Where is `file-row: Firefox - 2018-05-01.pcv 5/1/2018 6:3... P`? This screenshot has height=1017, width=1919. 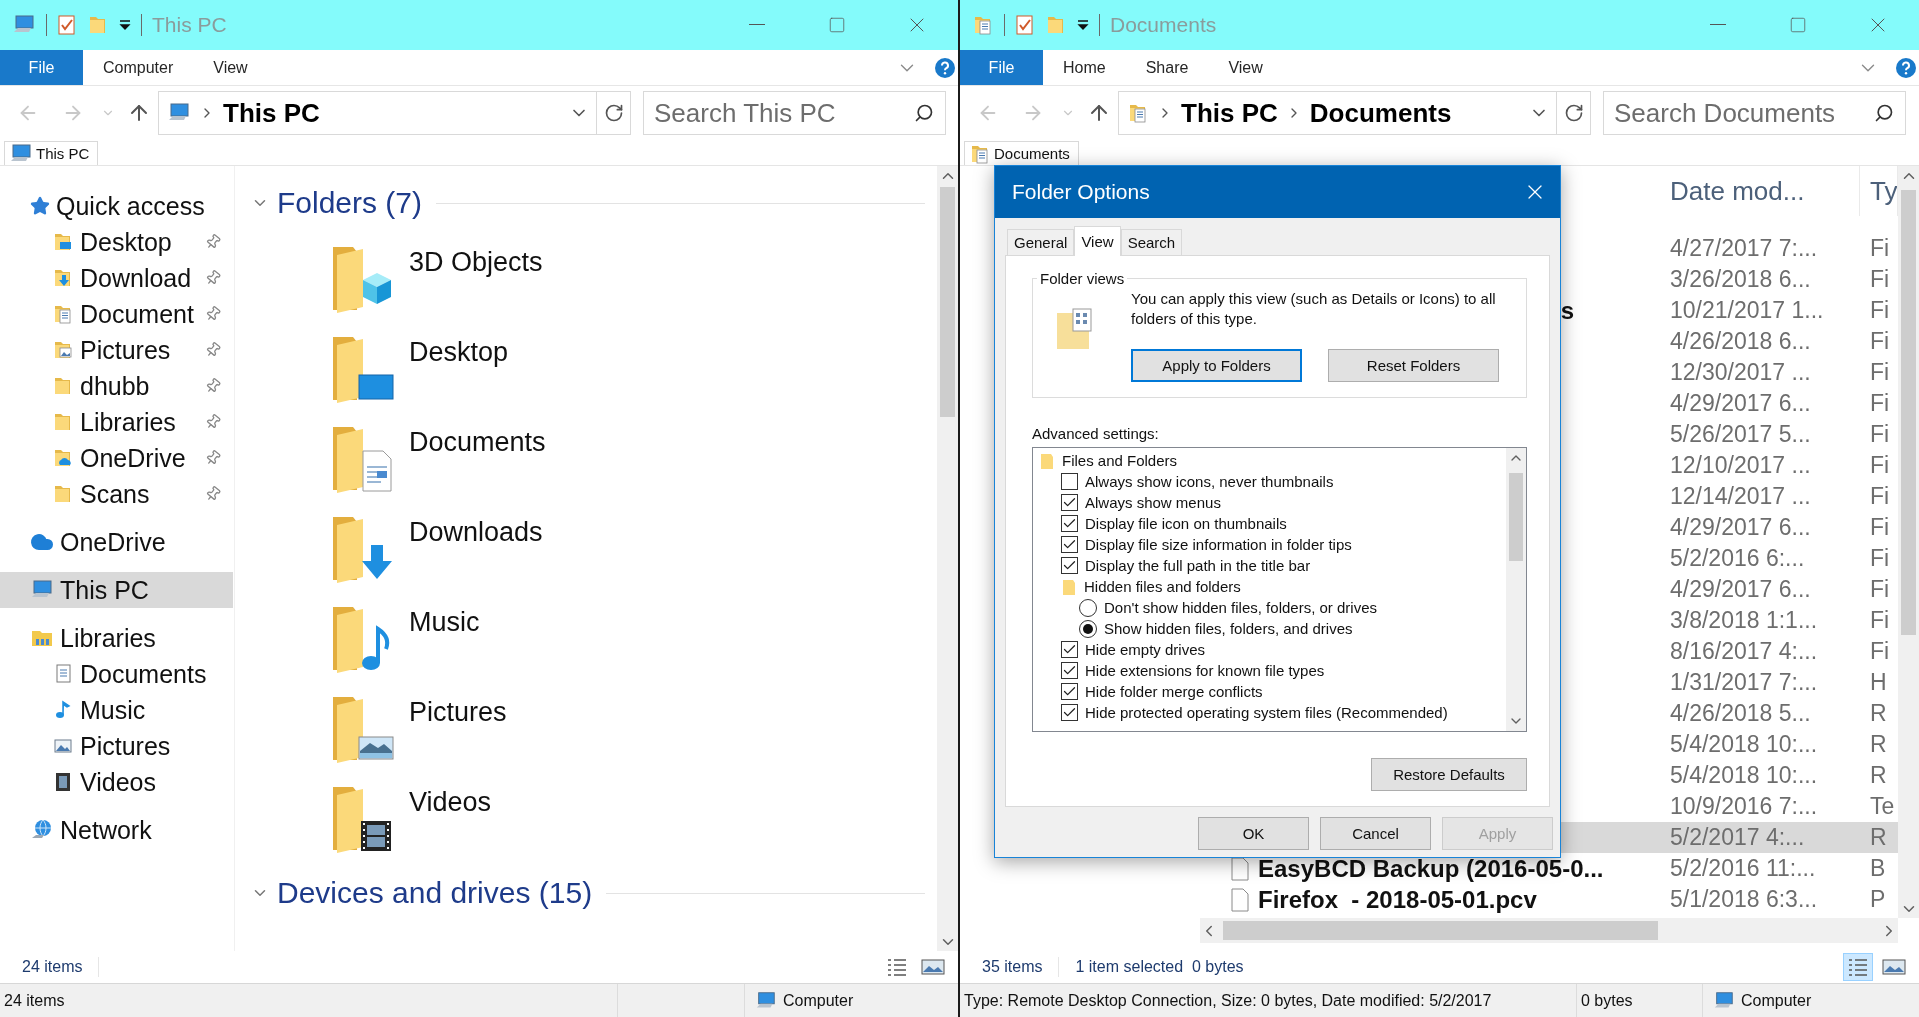
file-row: Firefox - 2018-05-01.pcv 5/1/2018 6:3... P is located at coordinates (1549, 899).